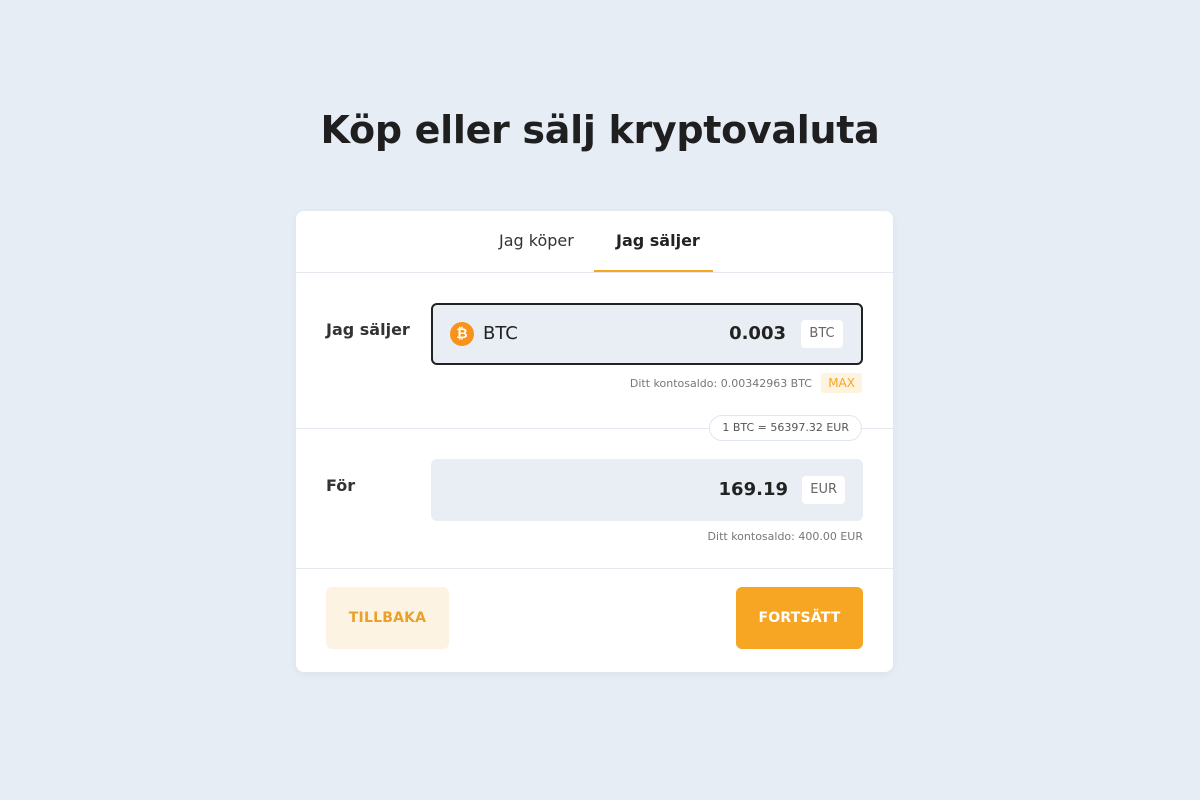 This screenshot has width=1200, height=800. What do you see at coordinates (600, 130) in the screenshot?
I see `page-title: Köp eller sälj kryptovaluta` at bounding box center [600, 130].